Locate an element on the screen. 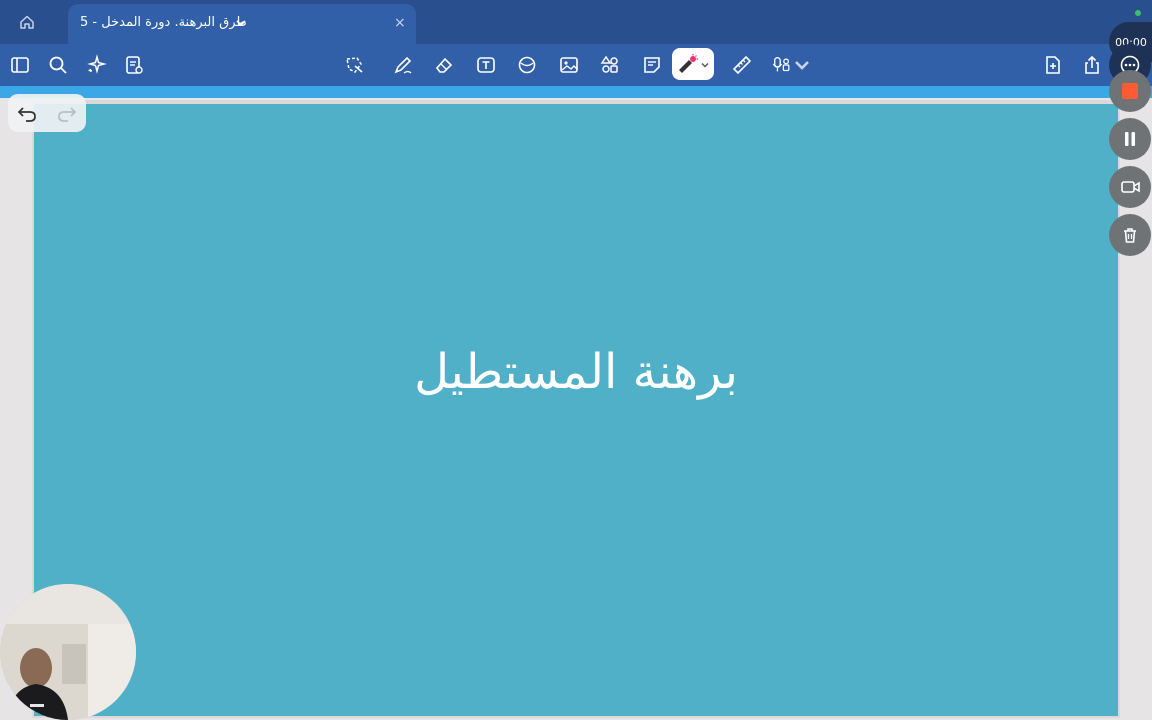  sidebar-icon is located at coordinates (20, 65).